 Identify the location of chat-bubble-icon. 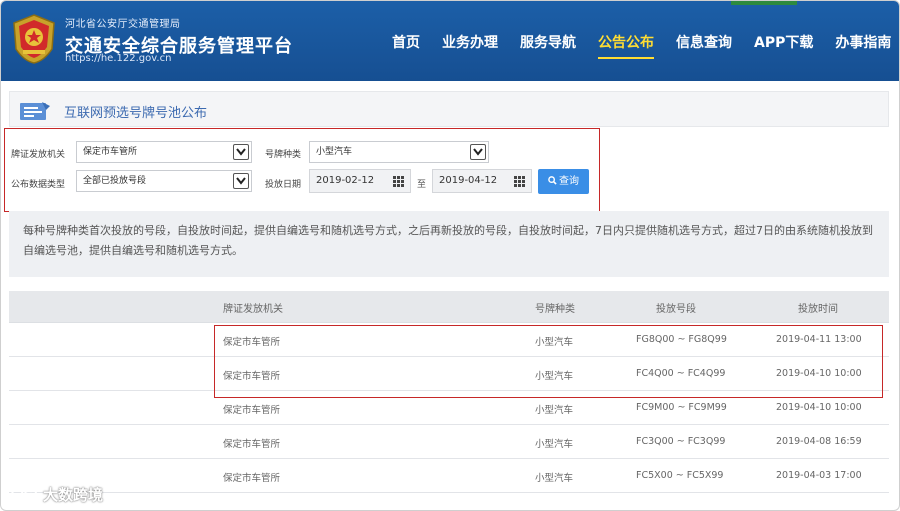
(24, 494).